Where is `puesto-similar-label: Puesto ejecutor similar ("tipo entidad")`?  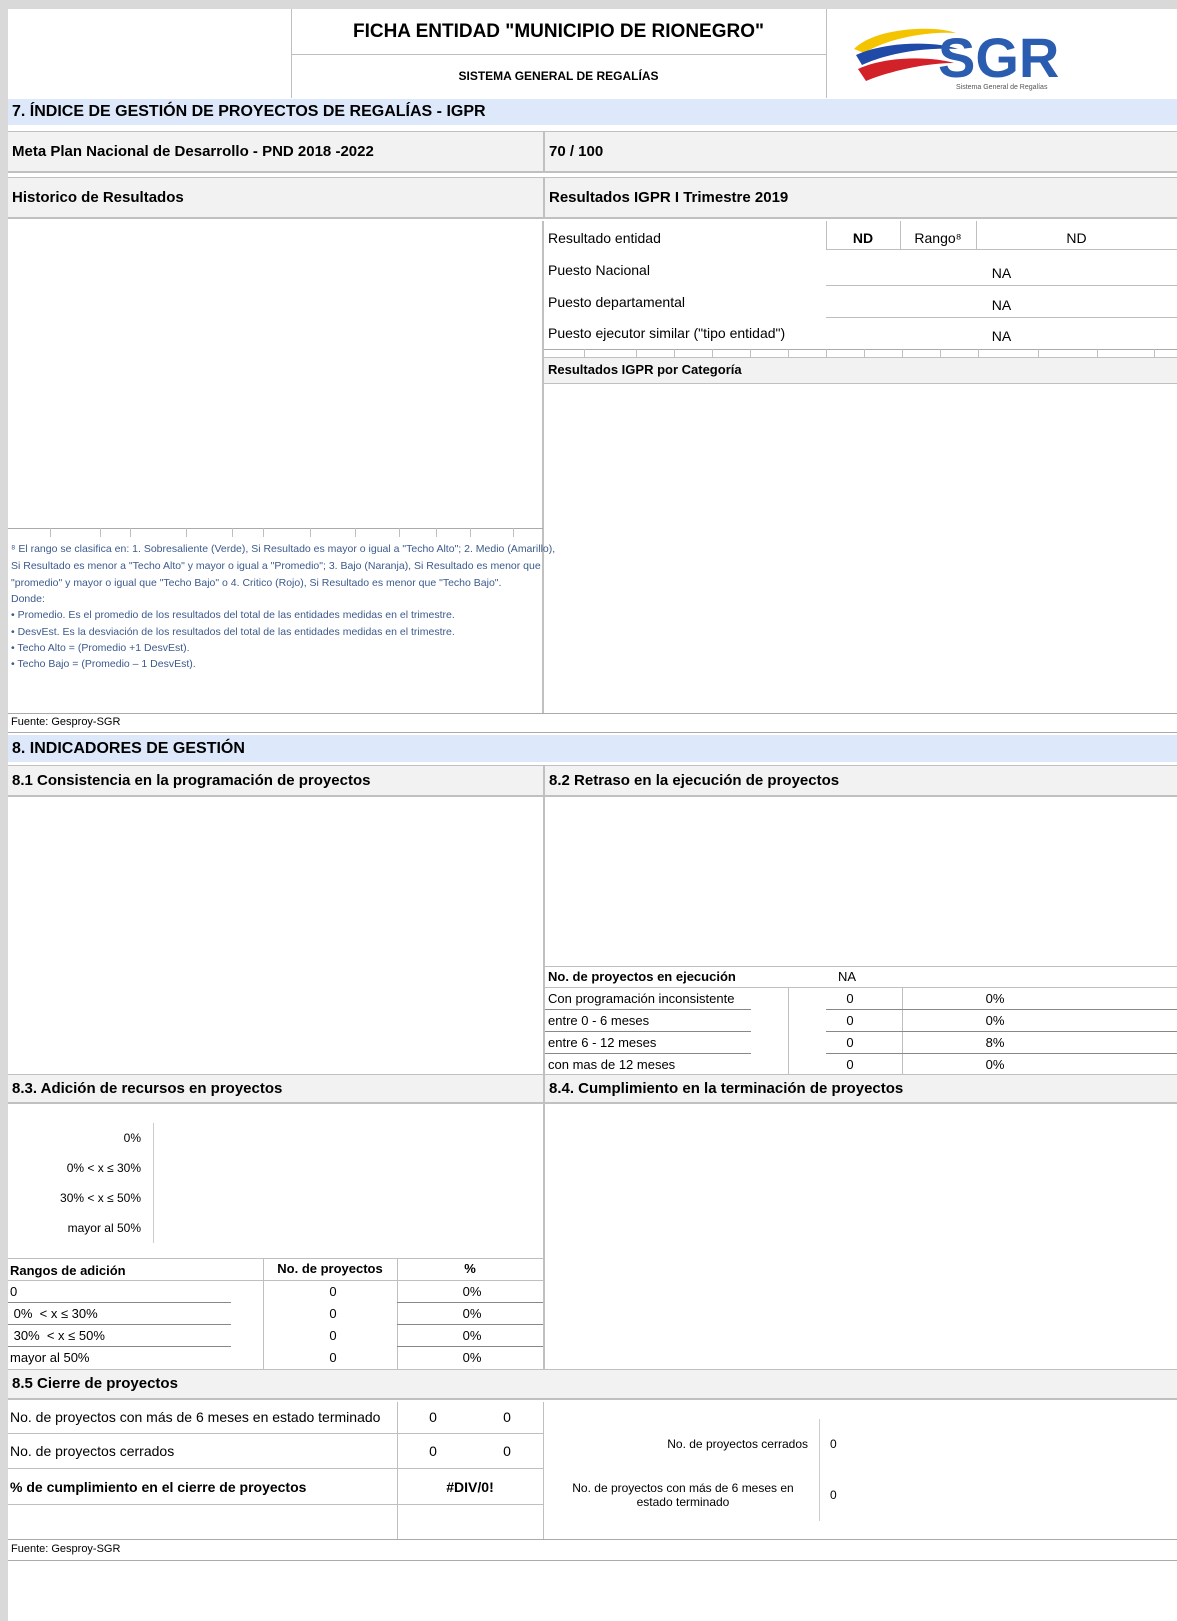 puesto-similar-label: Puesto ejecutor similar ("tipo entidad") is located at coordinates (667, 333).